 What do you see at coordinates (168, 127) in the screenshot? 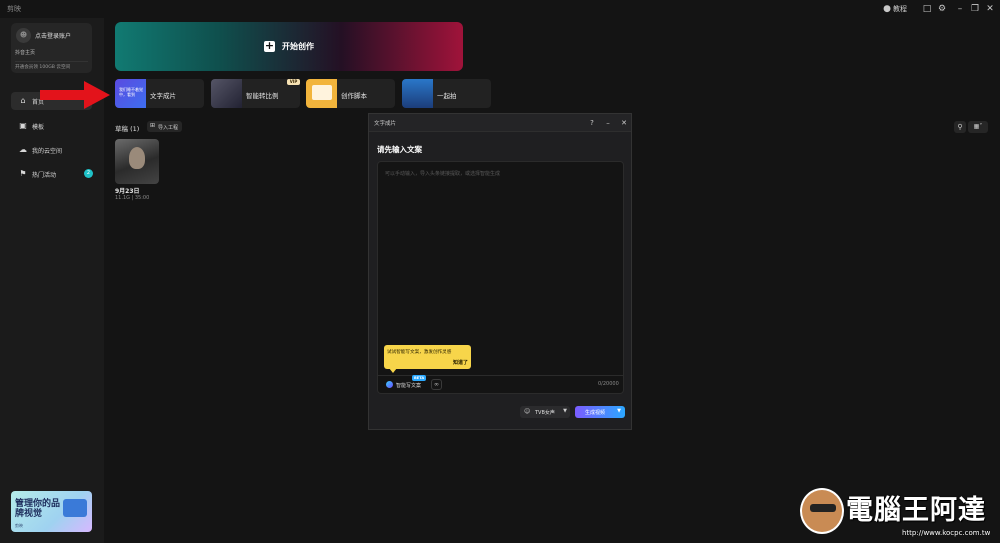
I see `import-label: 导入工程` at bounding box center [168, 127].